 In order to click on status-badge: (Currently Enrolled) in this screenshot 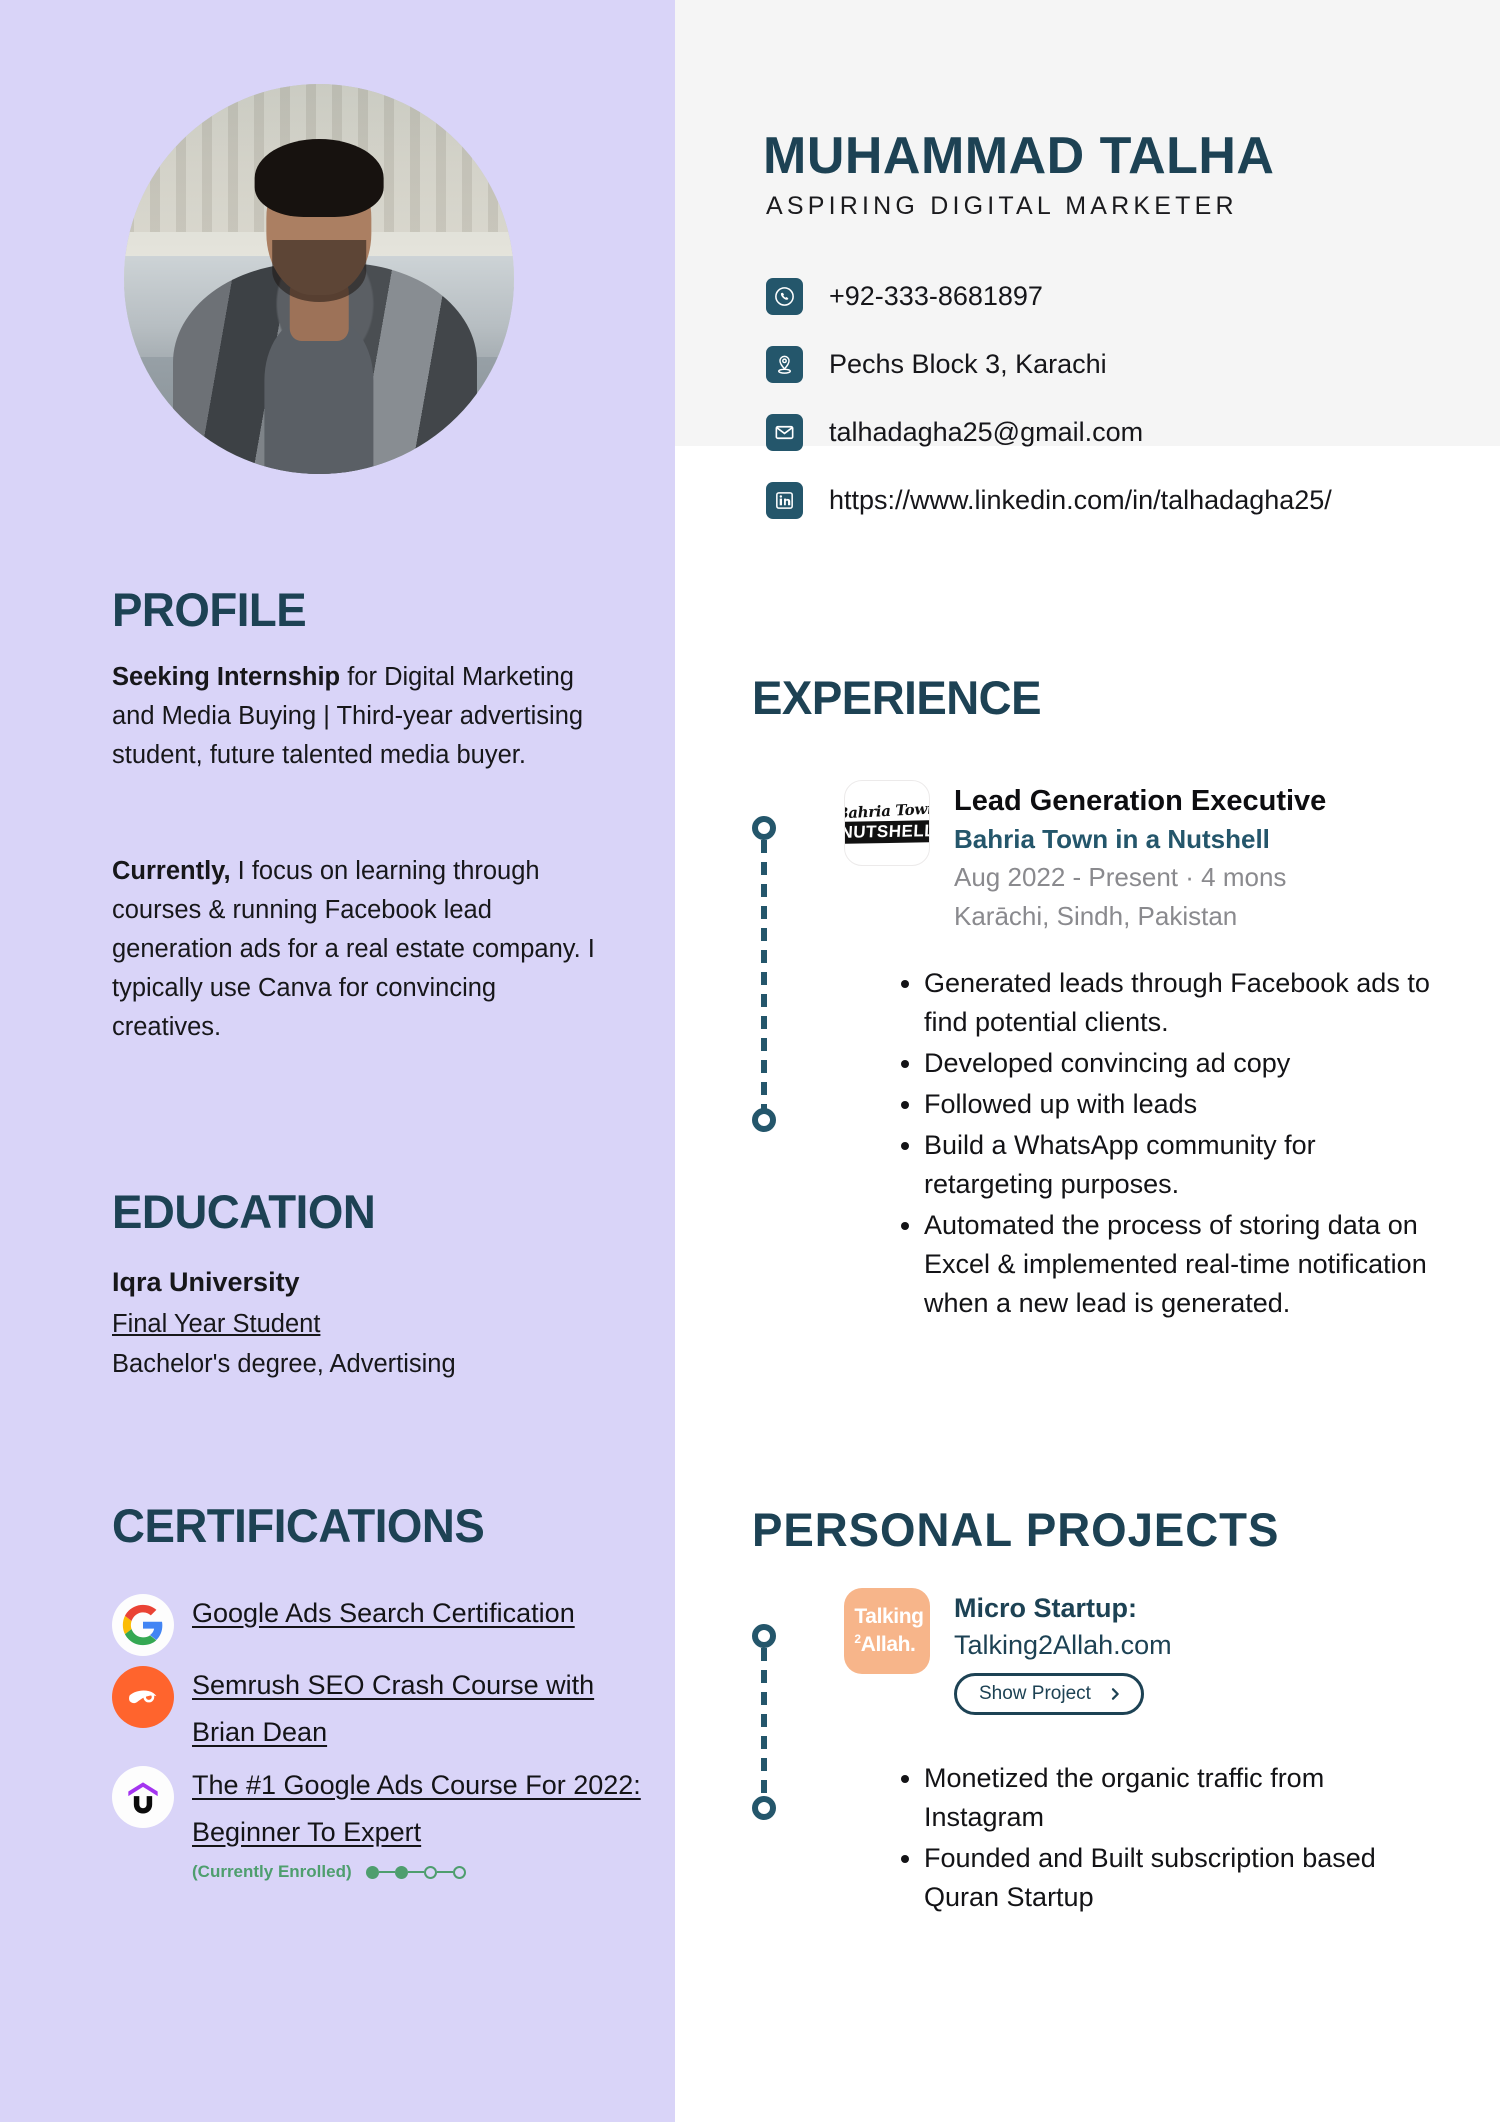, I will do `click(272, 1871)`.